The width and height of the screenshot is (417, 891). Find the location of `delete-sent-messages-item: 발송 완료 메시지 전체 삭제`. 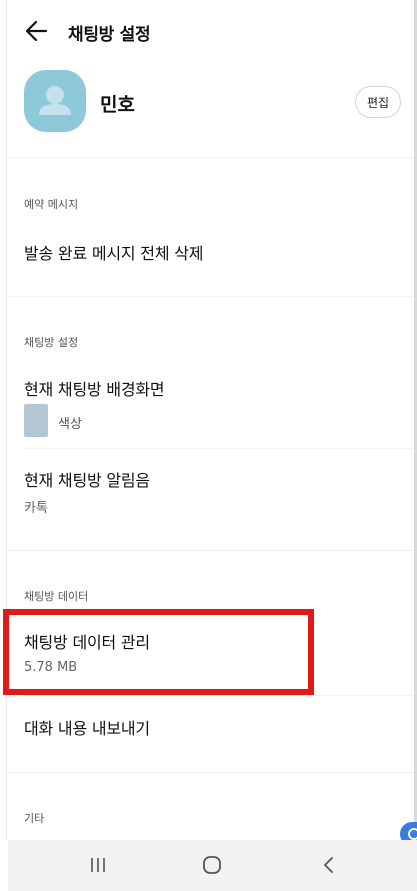

delete-sent-messages-item: 발송 완료 메시지 전체 삭제 is located at coordinates (113, 252).